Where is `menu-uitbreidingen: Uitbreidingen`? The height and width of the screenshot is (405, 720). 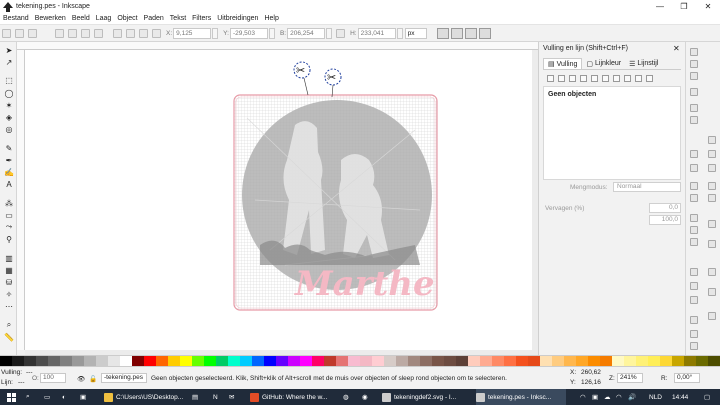
menu-uitbreidingen: Uitbreidingen is located at coordinates (237, 18).